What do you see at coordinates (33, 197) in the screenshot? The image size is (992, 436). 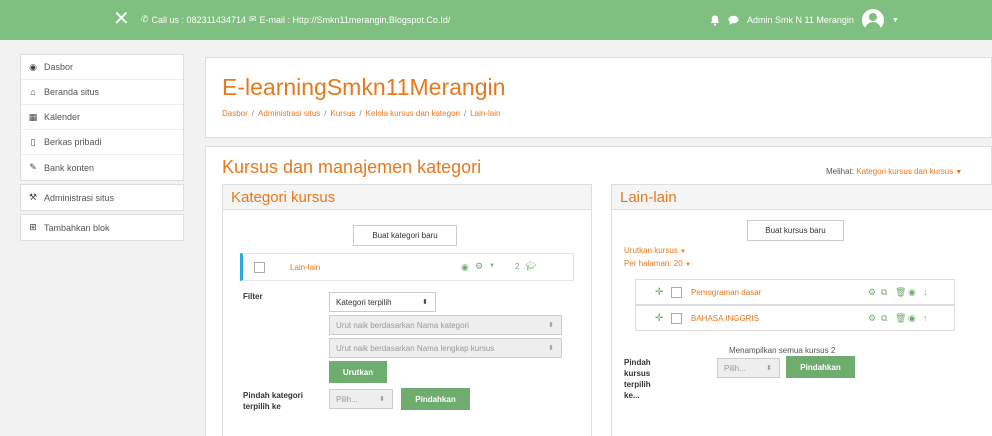 I see `wrench-icon: ⚒` at bounding box center [33, 197].